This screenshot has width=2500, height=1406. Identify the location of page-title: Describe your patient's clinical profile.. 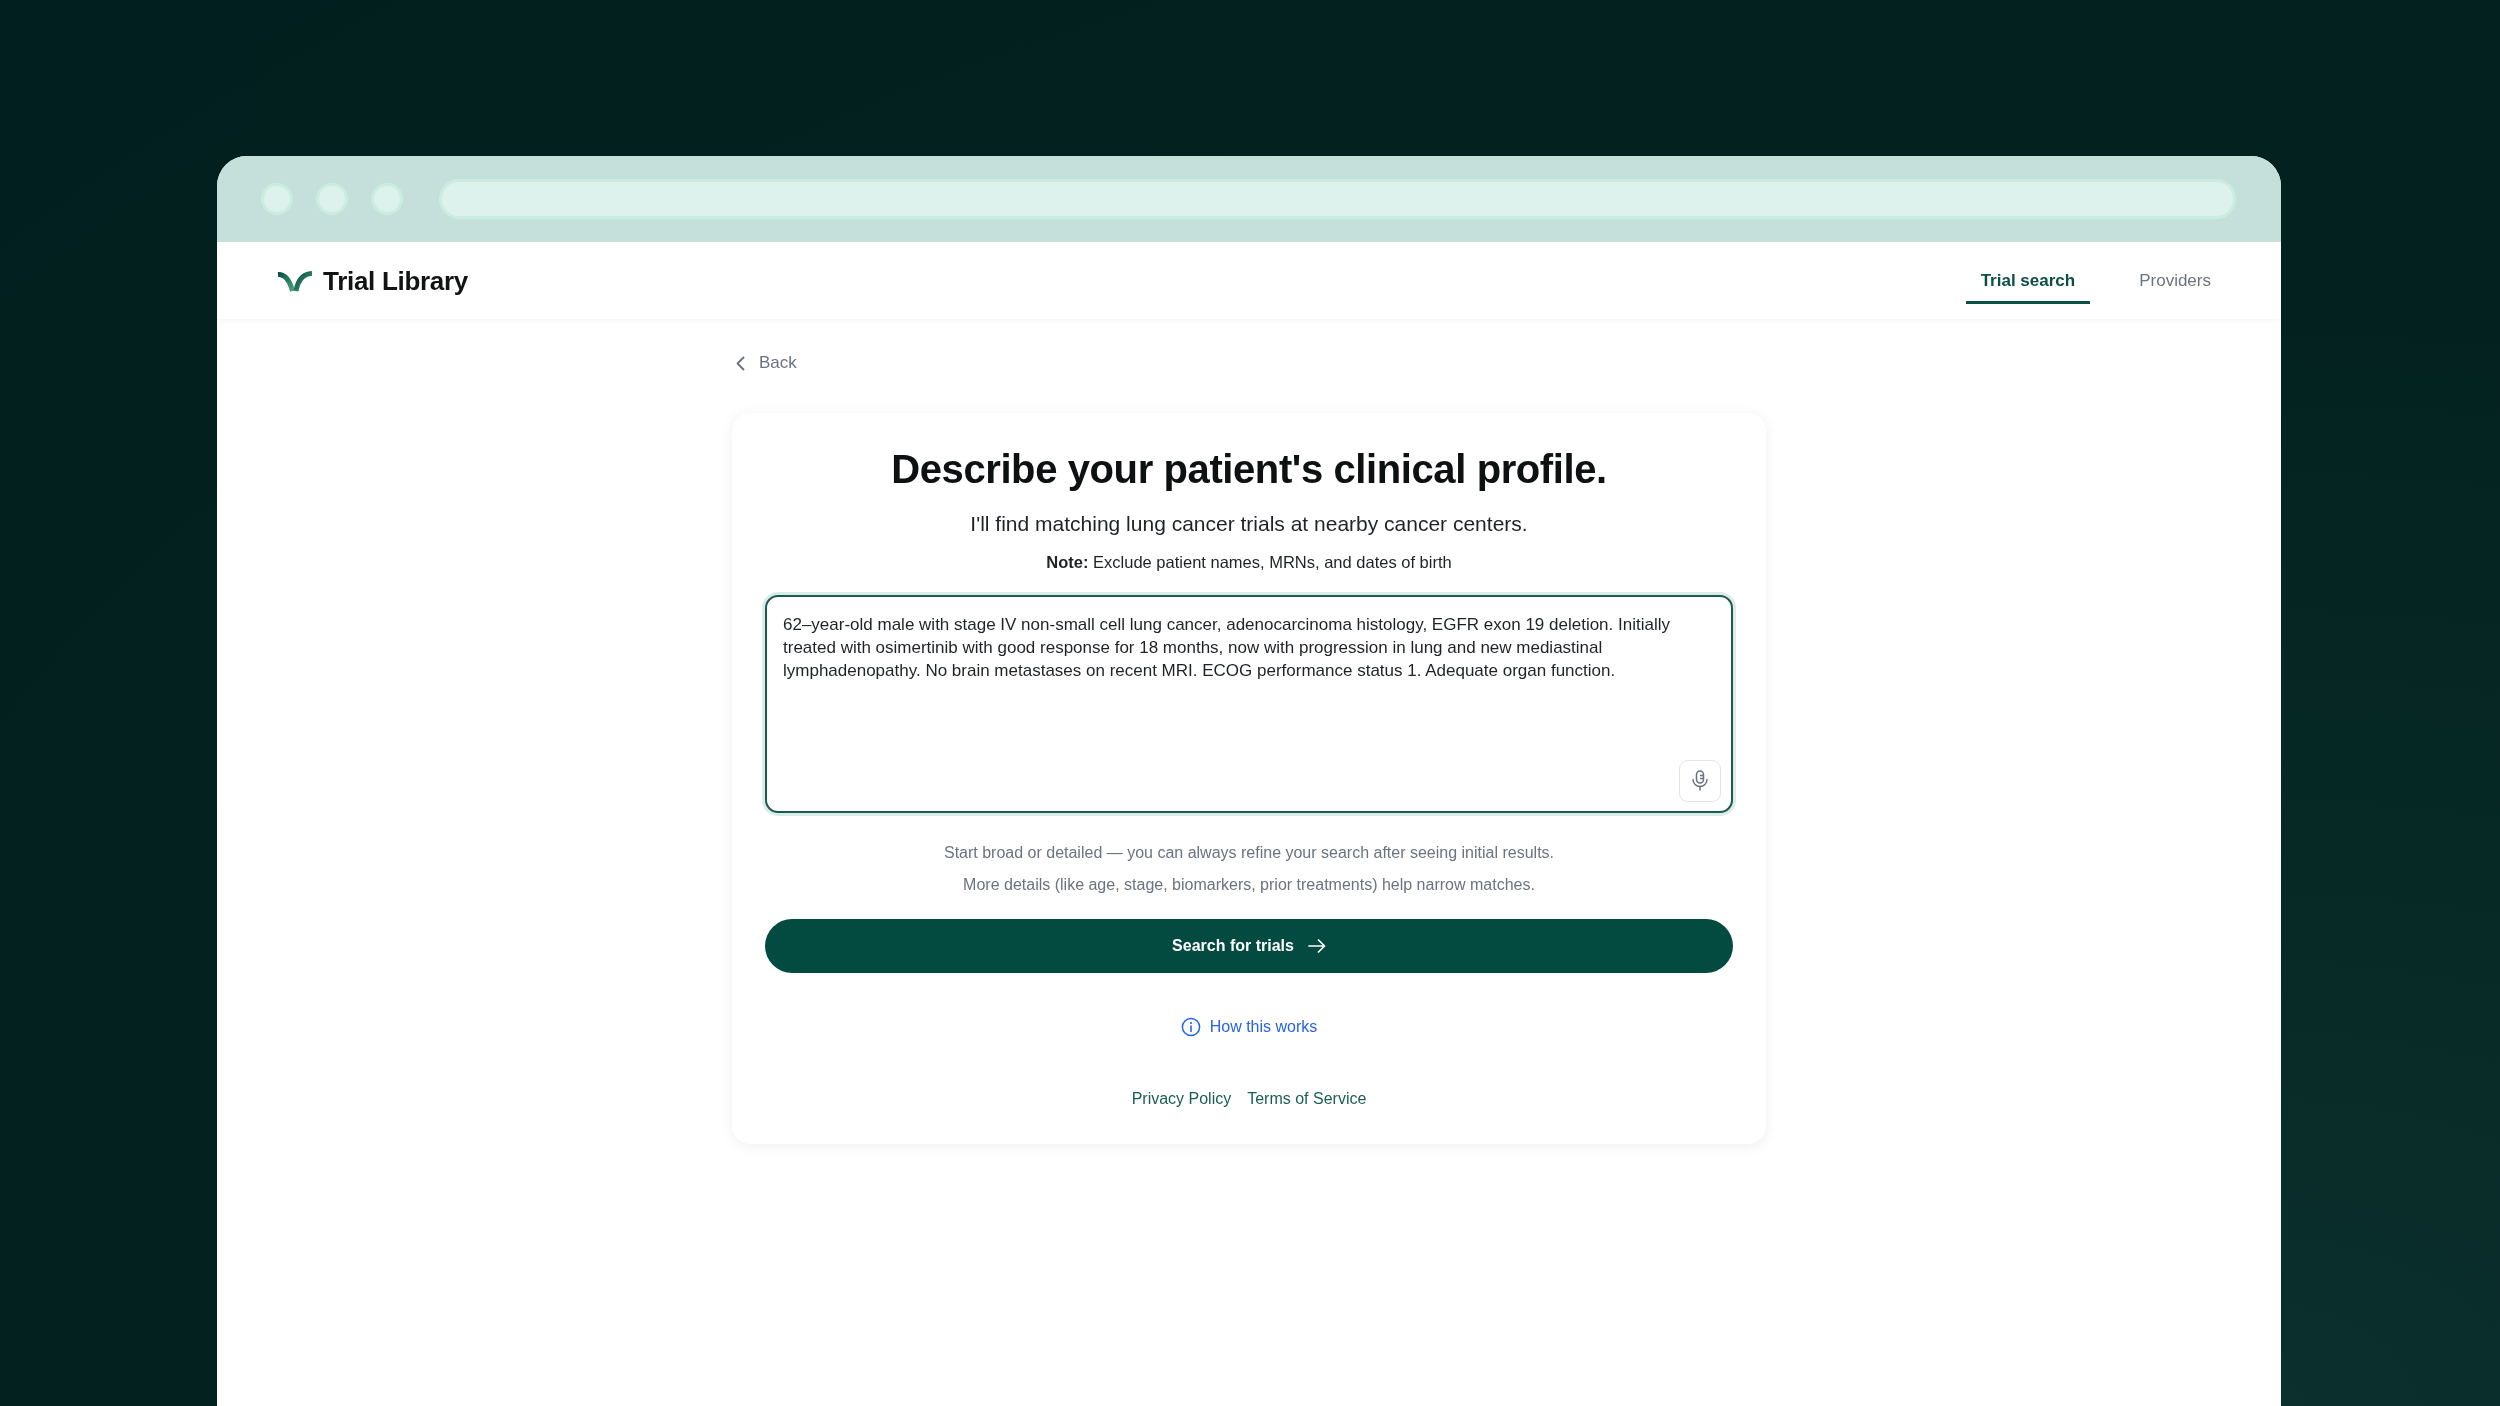
(1249, 469).